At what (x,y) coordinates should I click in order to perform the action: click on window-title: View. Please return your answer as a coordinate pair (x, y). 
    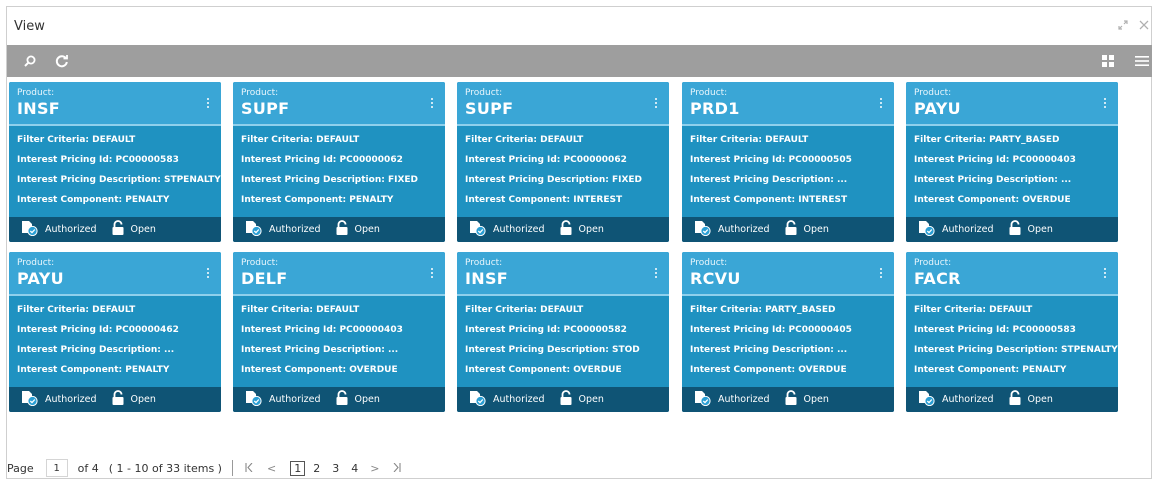
    Looking at the image, I should click on (29, 26).